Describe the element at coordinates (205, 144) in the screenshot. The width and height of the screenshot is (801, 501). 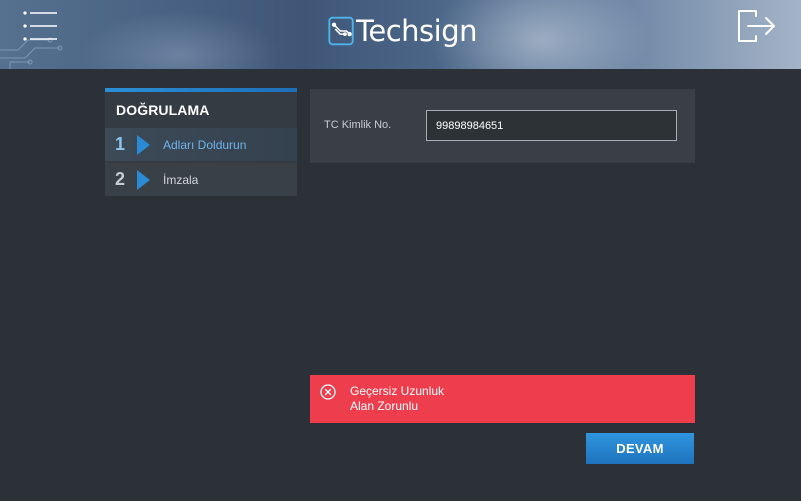
I see `step-label: Adları Doldurun` at that location.